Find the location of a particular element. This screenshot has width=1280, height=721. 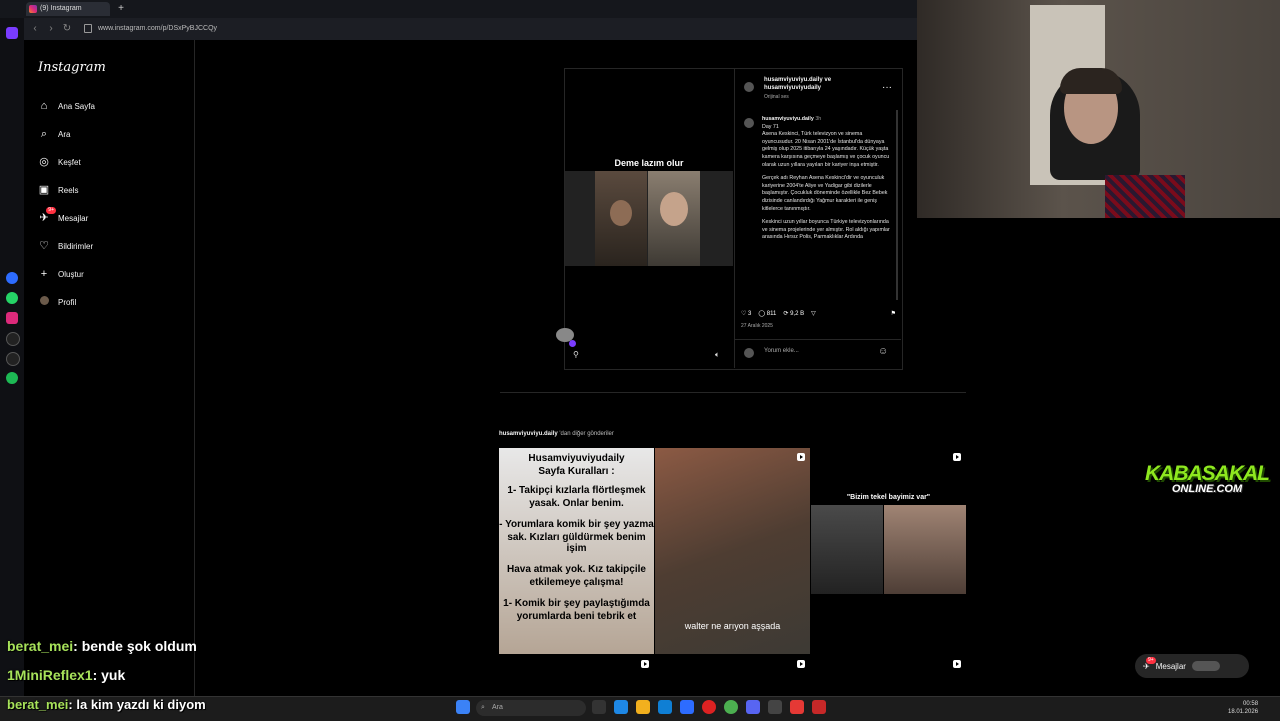

messages-pill-label: Mesajlar is located at coordinates (1170, 666).